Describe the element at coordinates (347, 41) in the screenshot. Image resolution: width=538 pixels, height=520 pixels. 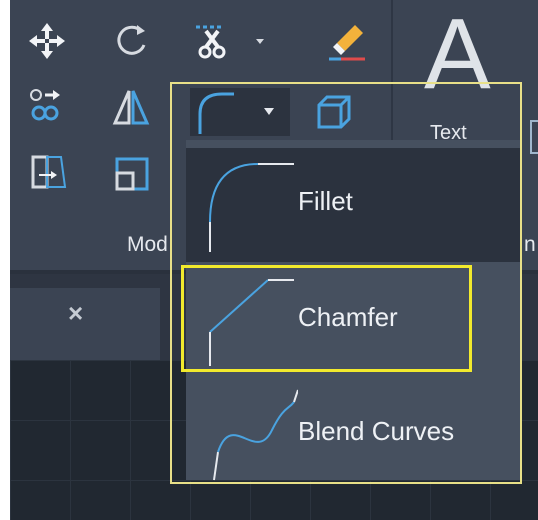
I see `erase-icon` at that location.